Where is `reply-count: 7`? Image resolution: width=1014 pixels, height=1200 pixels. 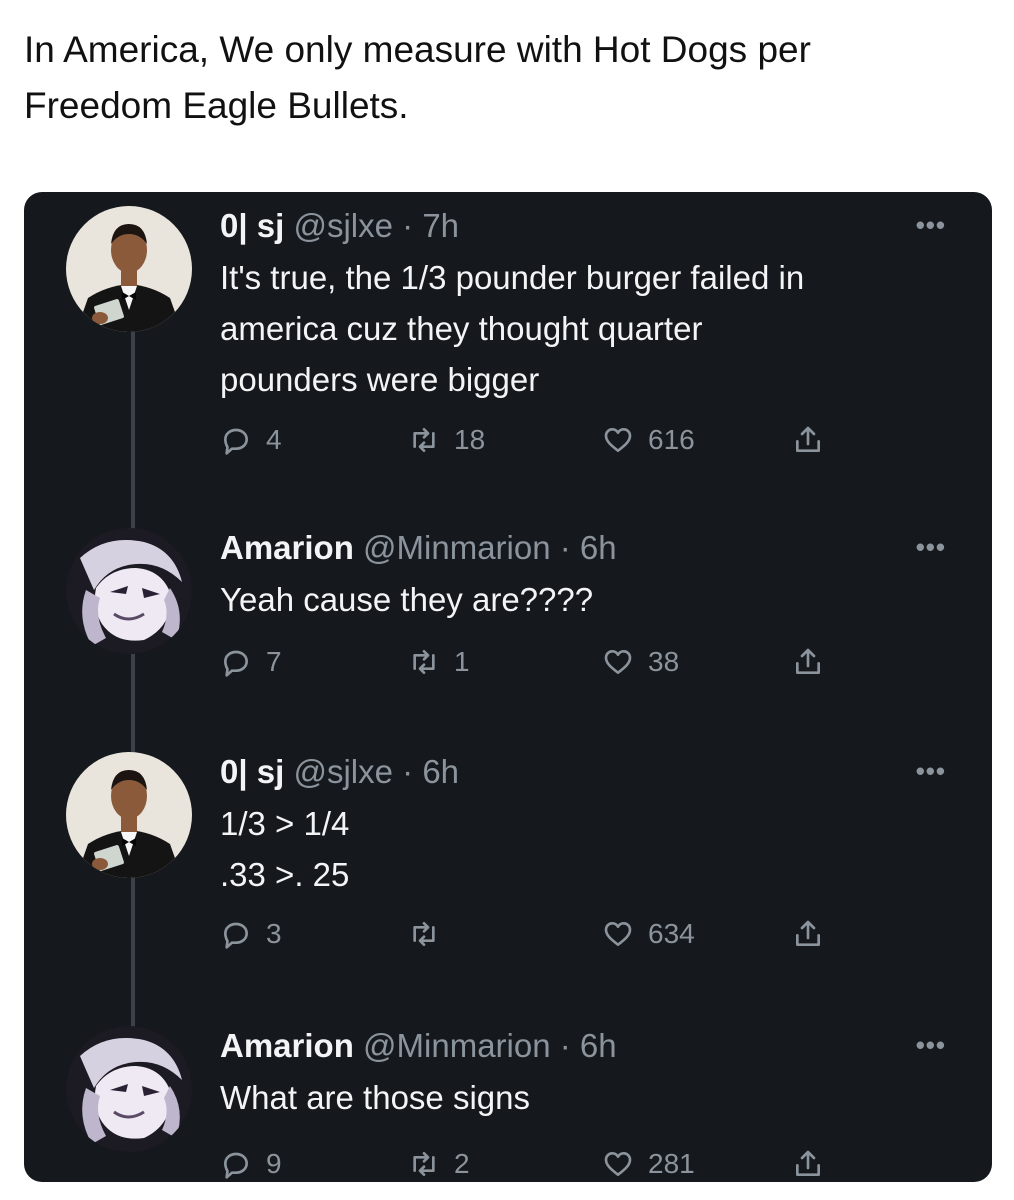 reply-count: 7 is located at coordinates (274, 661).